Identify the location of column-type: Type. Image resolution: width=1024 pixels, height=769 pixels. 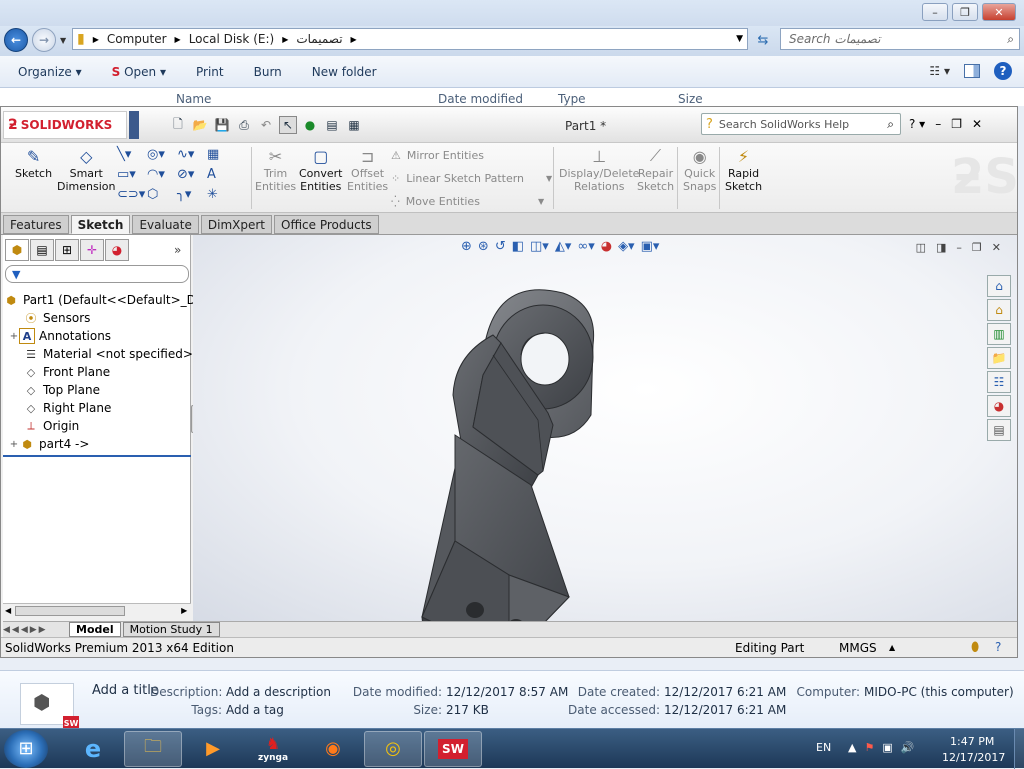
(572, 99).